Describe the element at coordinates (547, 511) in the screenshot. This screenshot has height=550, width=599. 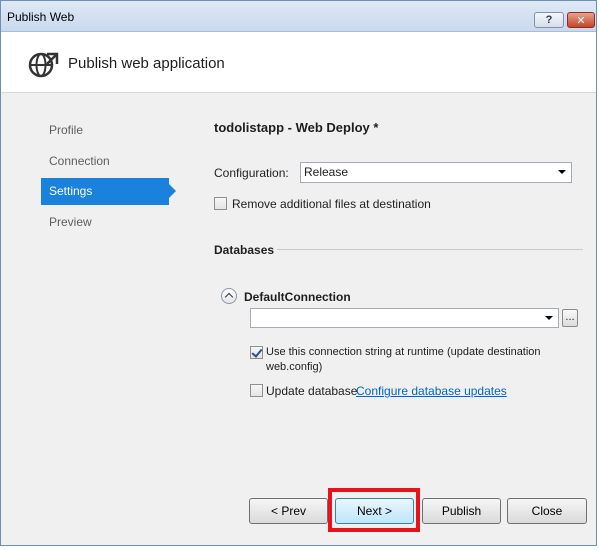
I see `close-button: Close` at that location.